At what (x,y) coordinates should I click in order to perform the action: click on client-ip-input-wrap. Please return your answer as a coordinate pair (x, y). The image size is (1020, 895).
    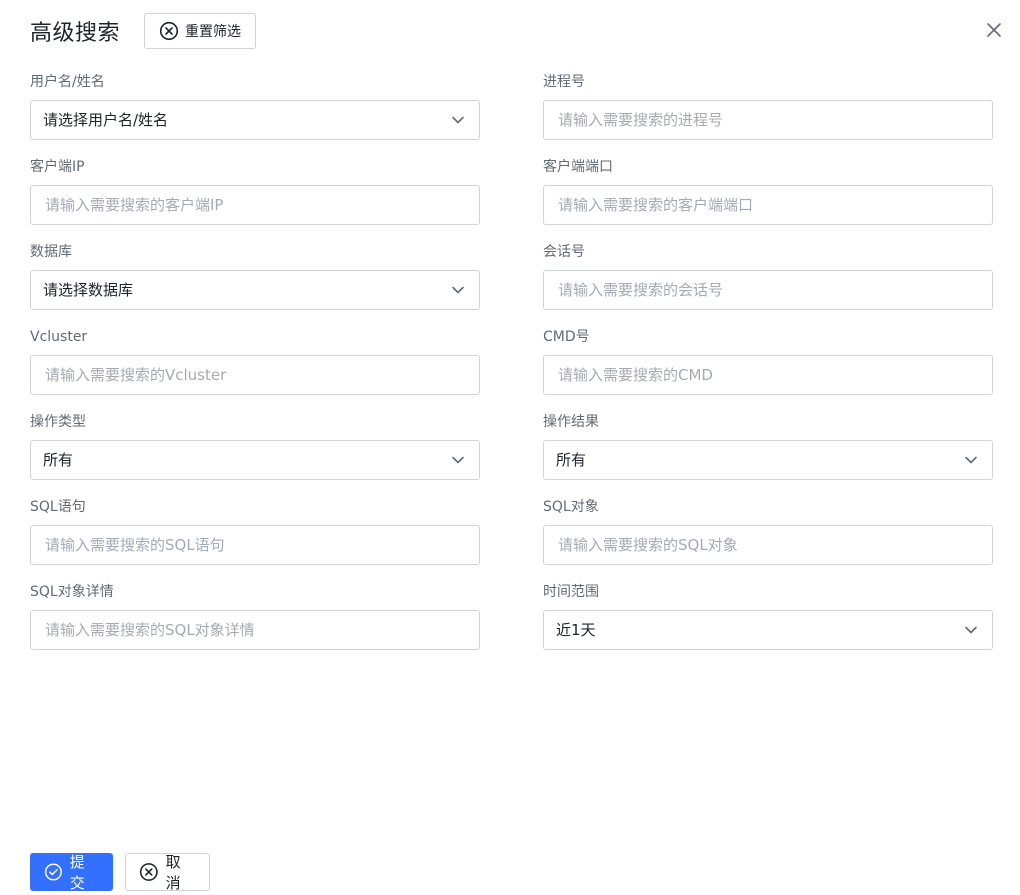
    Looking at the image, I should click on (255, 205).